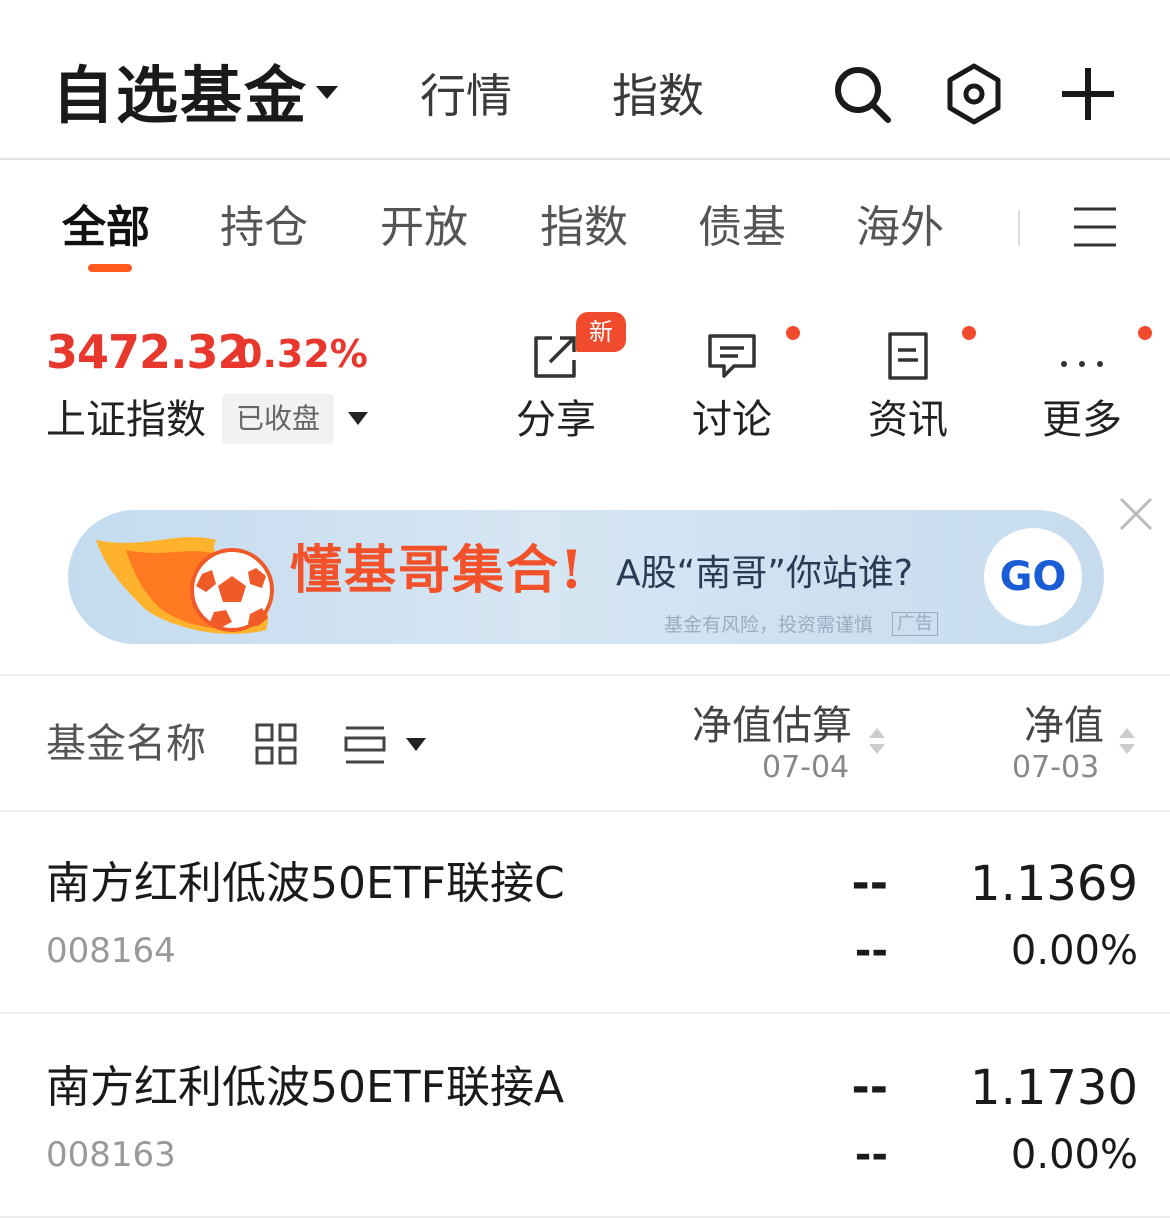 This screenshot has height=1218, width=1170. Describe the element at coordinates (742, 228) in the screenshot. I see `category-tab-bond: 债基` at that location.